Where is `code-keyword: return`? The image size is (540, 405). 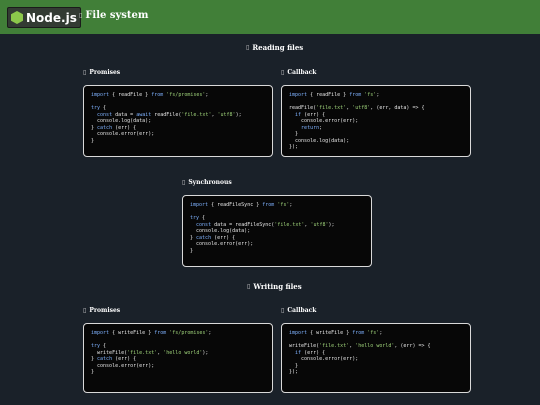
code-keyword: return is located at coordinates (310, 127).